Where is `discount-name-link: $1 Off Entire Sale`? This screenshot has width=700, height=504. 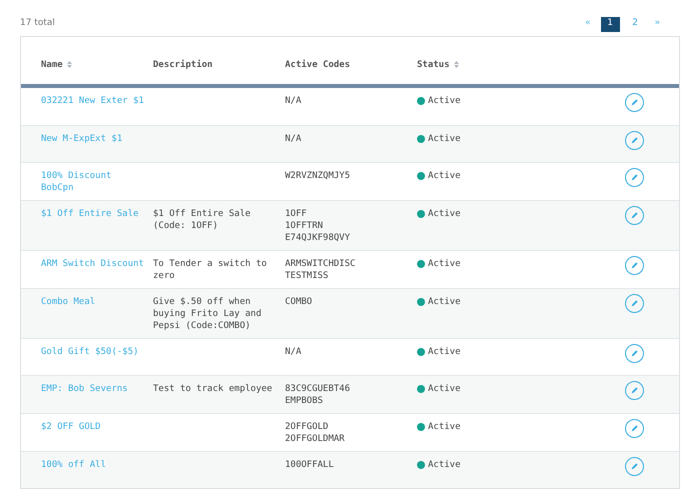 discount-name-link: $1 Off Entire Sale is located at coordinates (95, 214).